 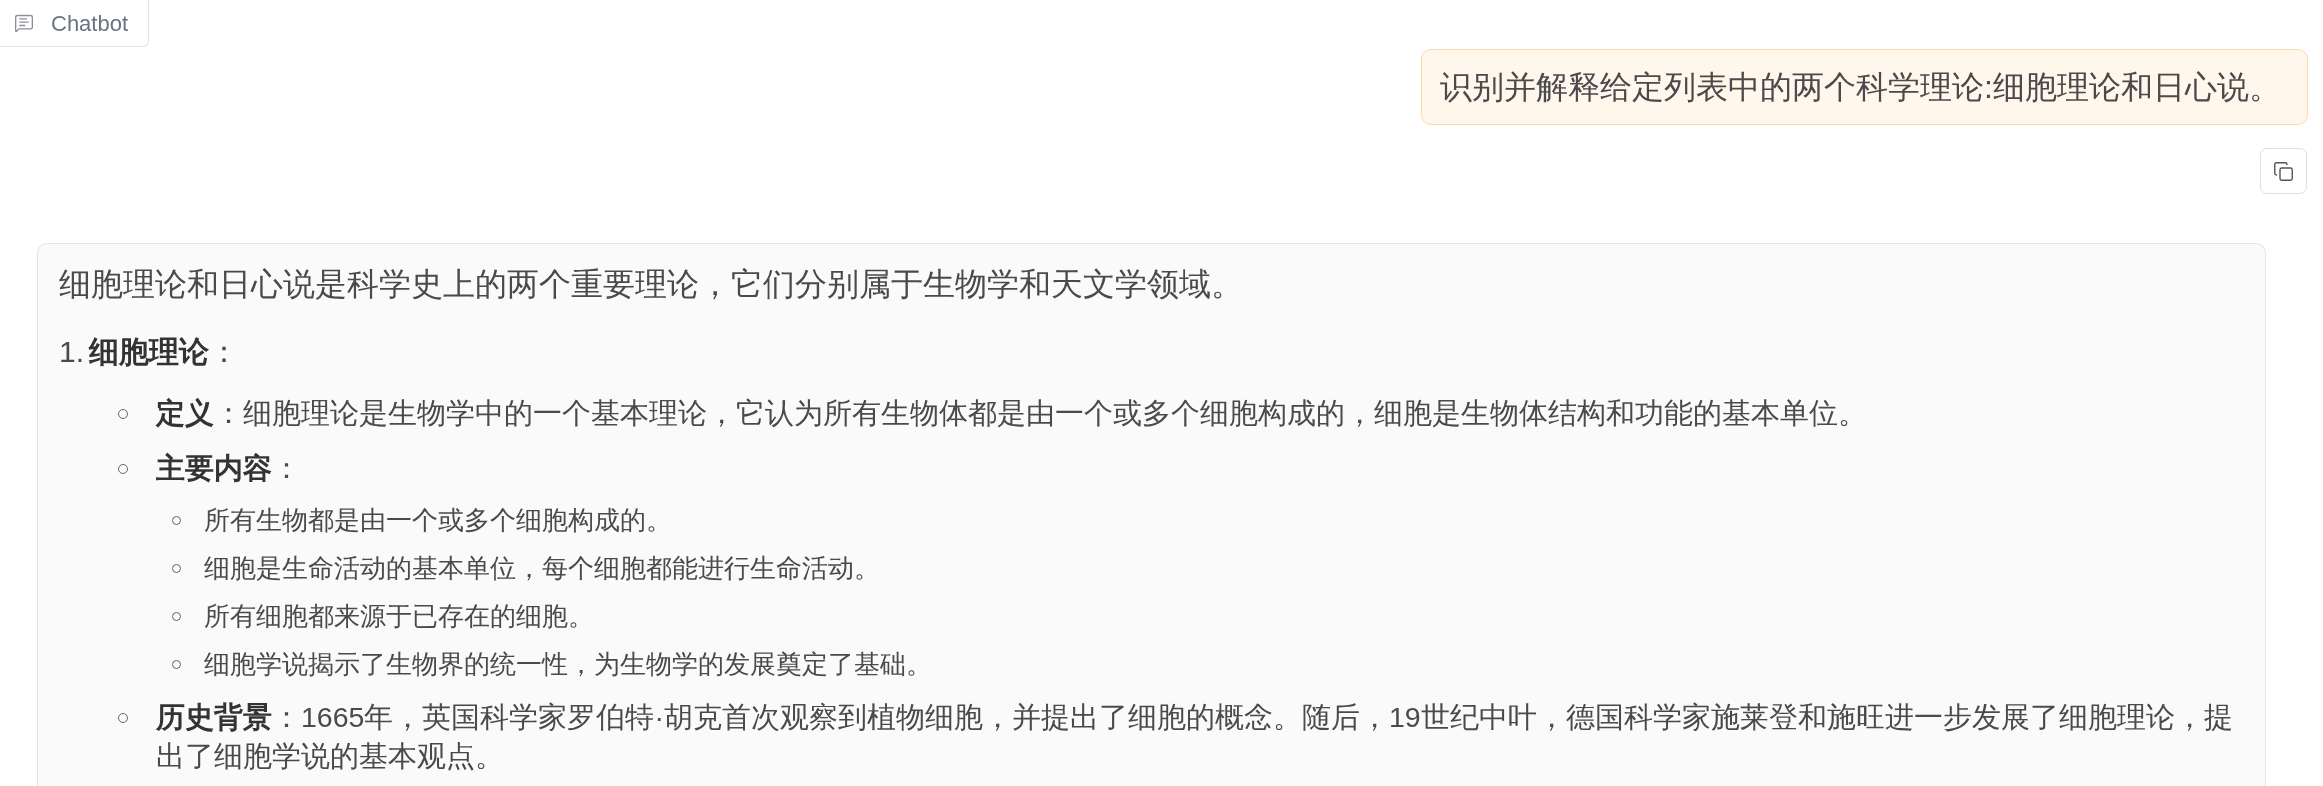 I want to click on section-heading: 细胞理论：, so click(x=164, y=351).